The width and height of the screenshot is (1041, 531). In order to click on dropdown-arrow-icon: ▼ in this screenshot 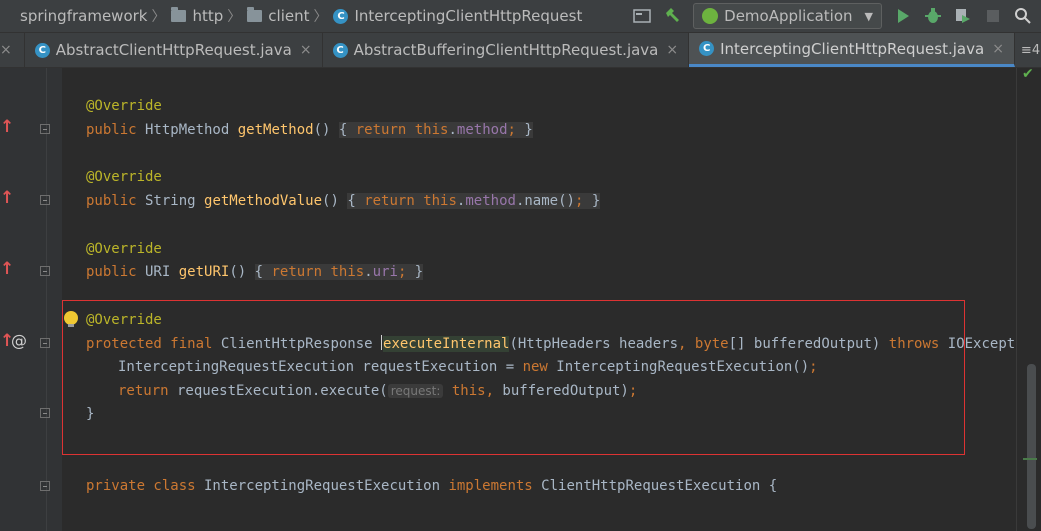, I will do `click(868, 16)`.